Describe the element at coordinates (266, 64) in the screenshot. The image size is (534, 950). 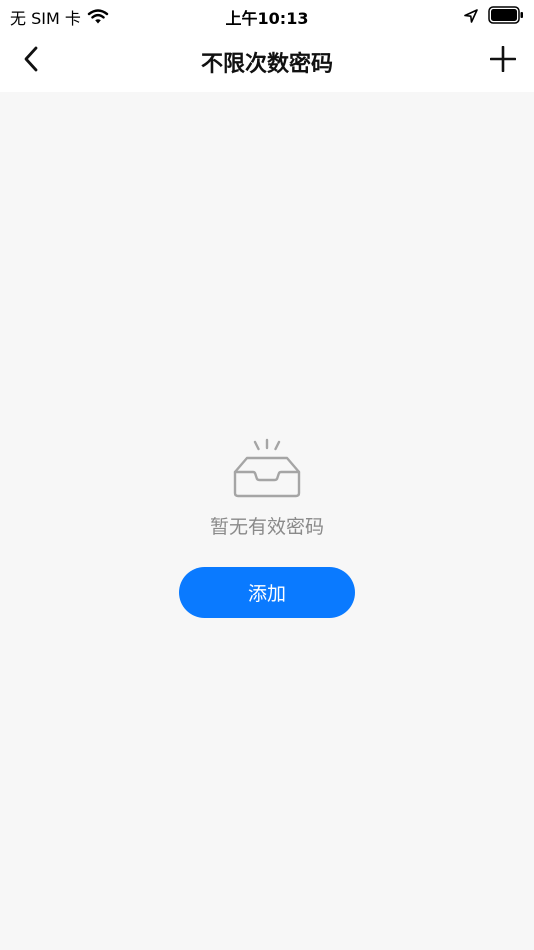
I see `page-title: 不限次数密码` at that location.